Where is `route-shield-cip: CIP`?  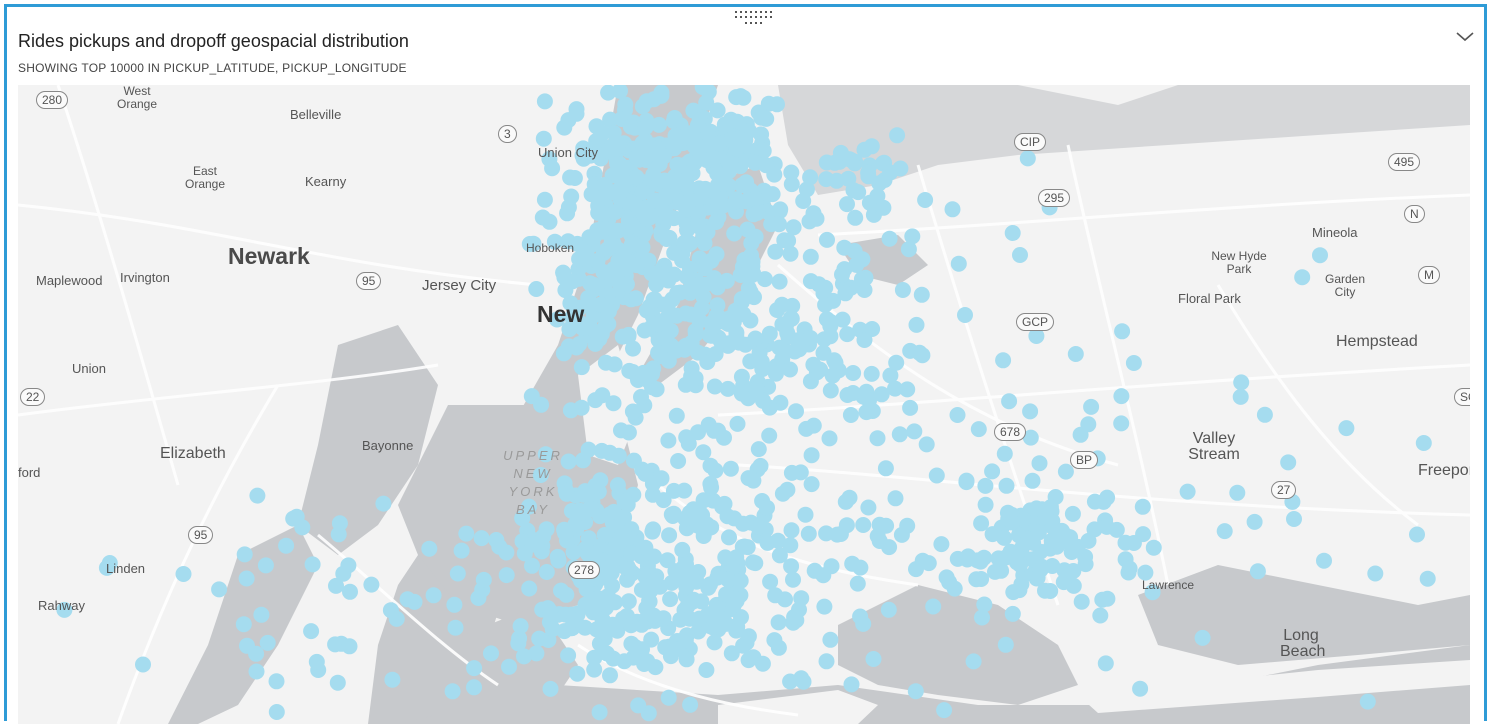 route-shield-cip: CIP is located at coordinates (1030, 142).